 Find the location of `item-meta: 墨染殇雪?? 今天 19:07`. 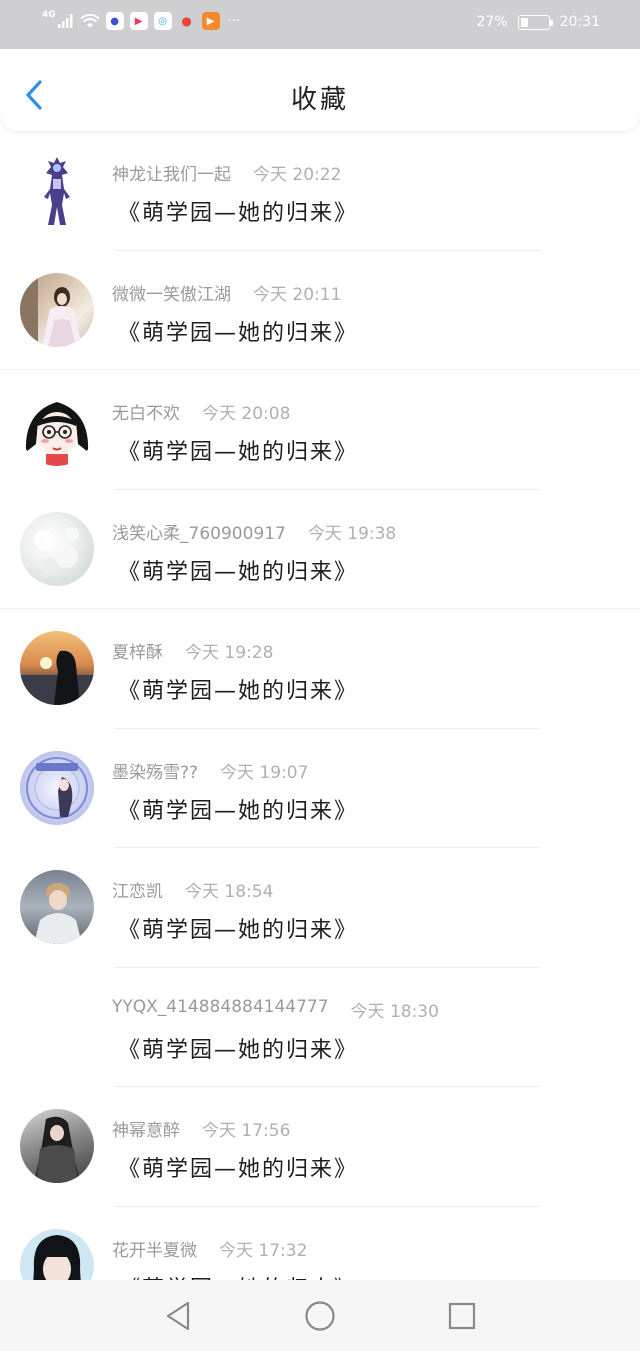

item-meta: 墨染殇雪?? 今天 19:07 is located at coordinates (210, 770).